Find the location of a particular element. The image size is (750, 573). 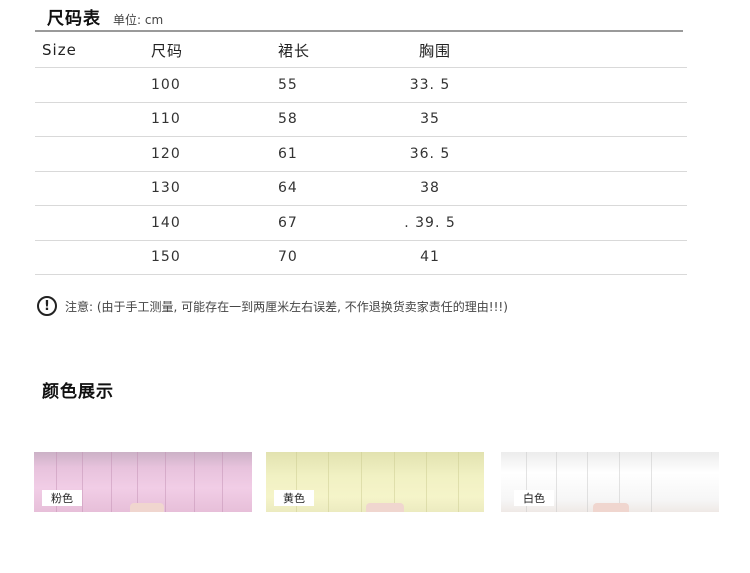

title-divider is located at coordinates (359, 31).